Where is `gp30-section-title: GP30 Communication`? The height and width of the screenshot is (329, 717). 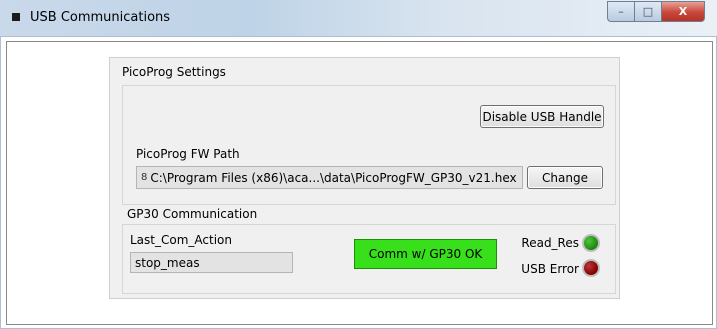 gp30-section-title: GP30 Communication is located at coordinates (192, 214).